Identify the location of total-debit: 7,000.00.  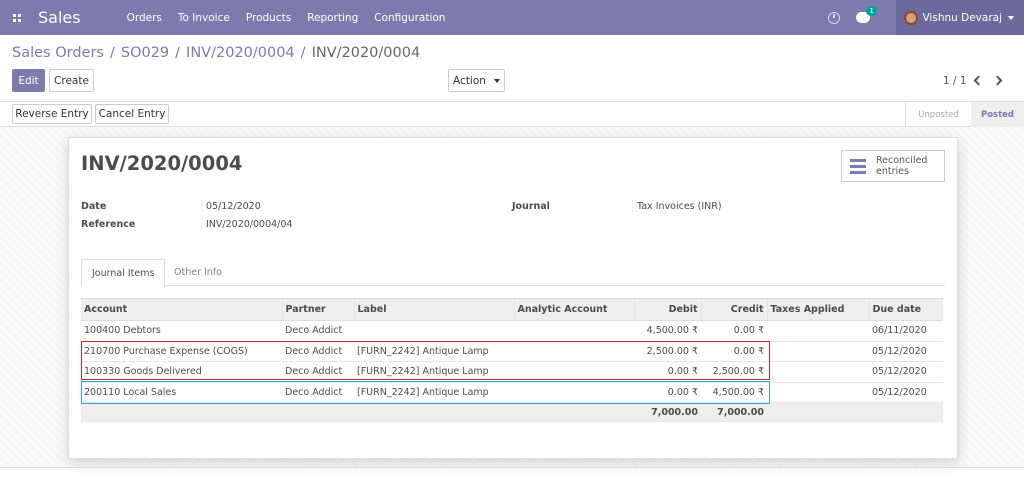
(667, 412).